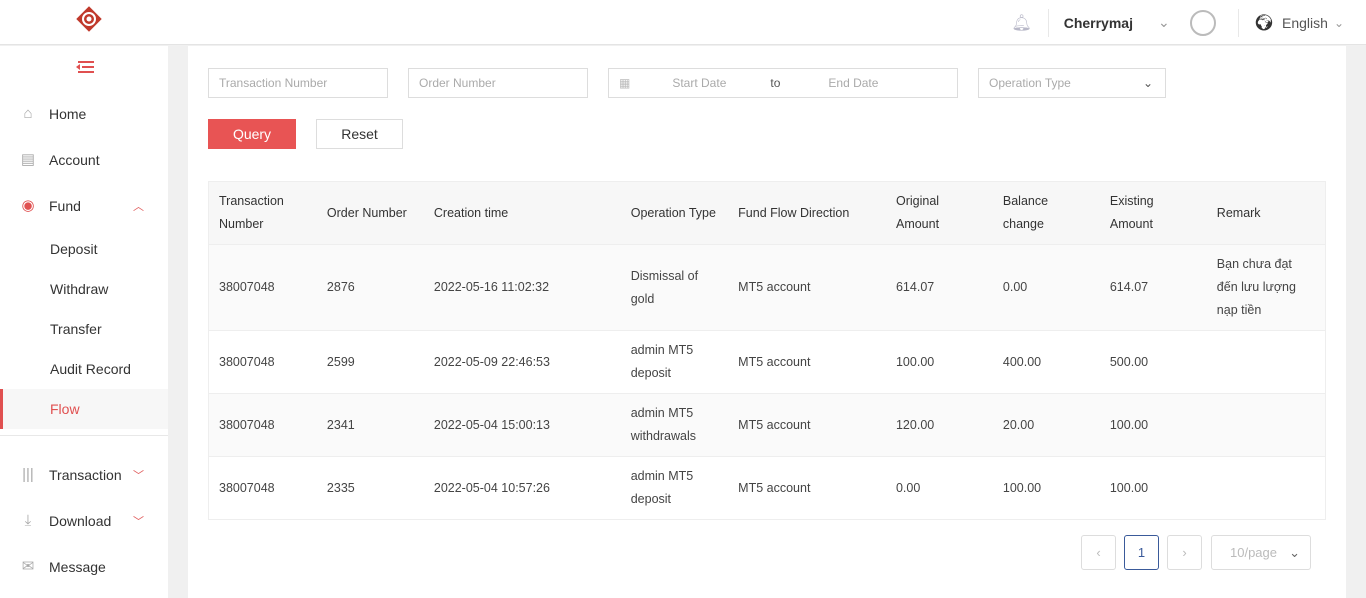 This screenshot has width=1366, height=598. What do you see at coordinates (28, 566) in the screenshot?
I see `mail-icon: ✉` at bounding box center [28, 566].